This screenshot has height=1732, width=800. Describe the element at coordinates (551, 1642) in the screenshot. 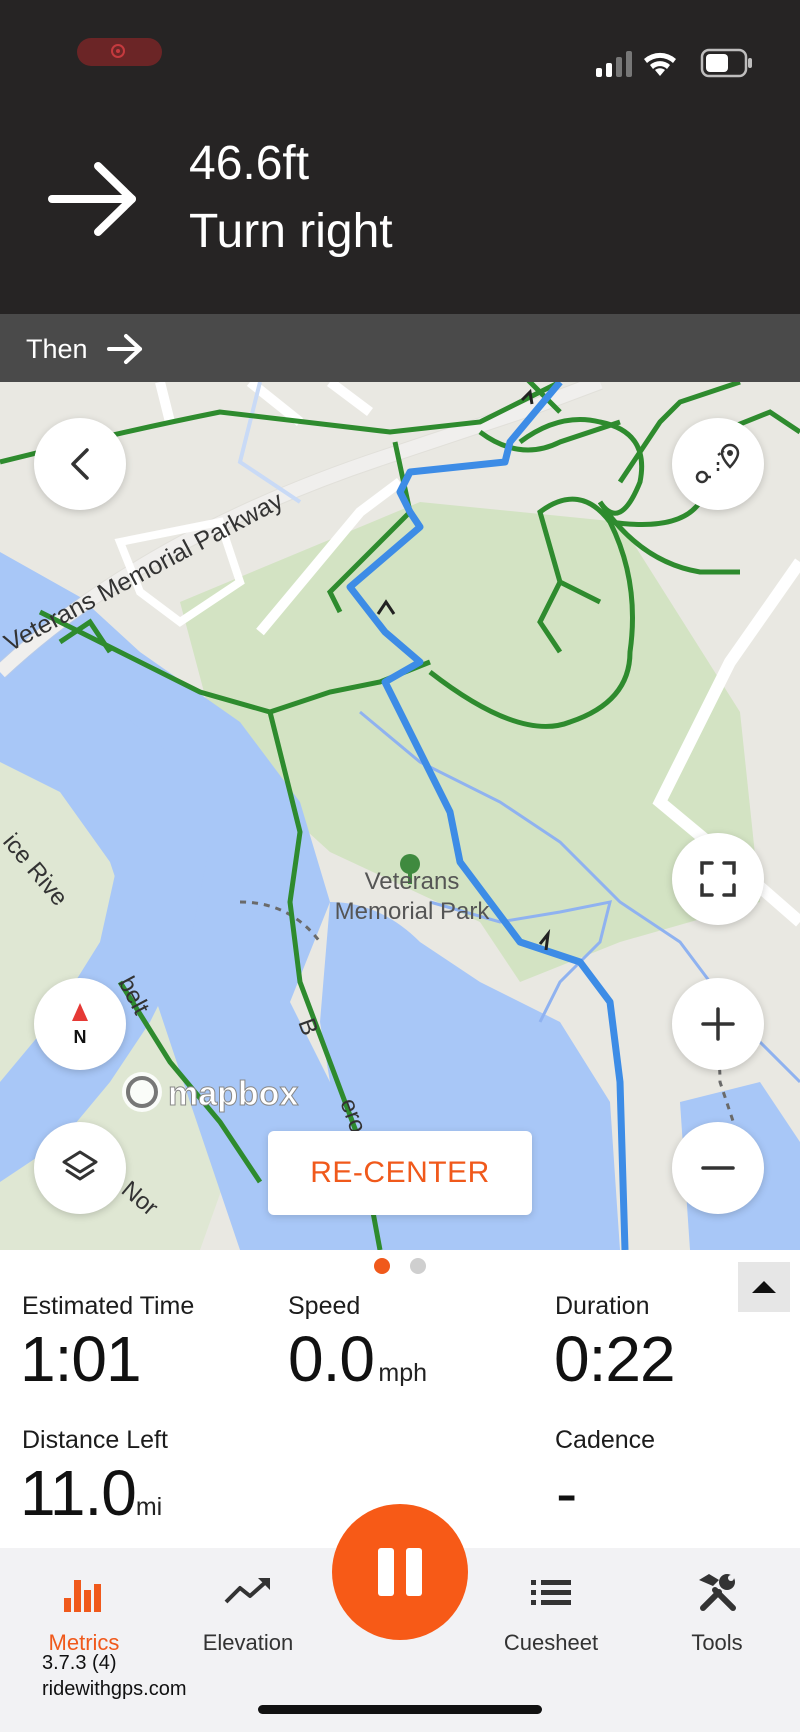

I see `tab-cuesheet-label: Cuesheet` at that location.